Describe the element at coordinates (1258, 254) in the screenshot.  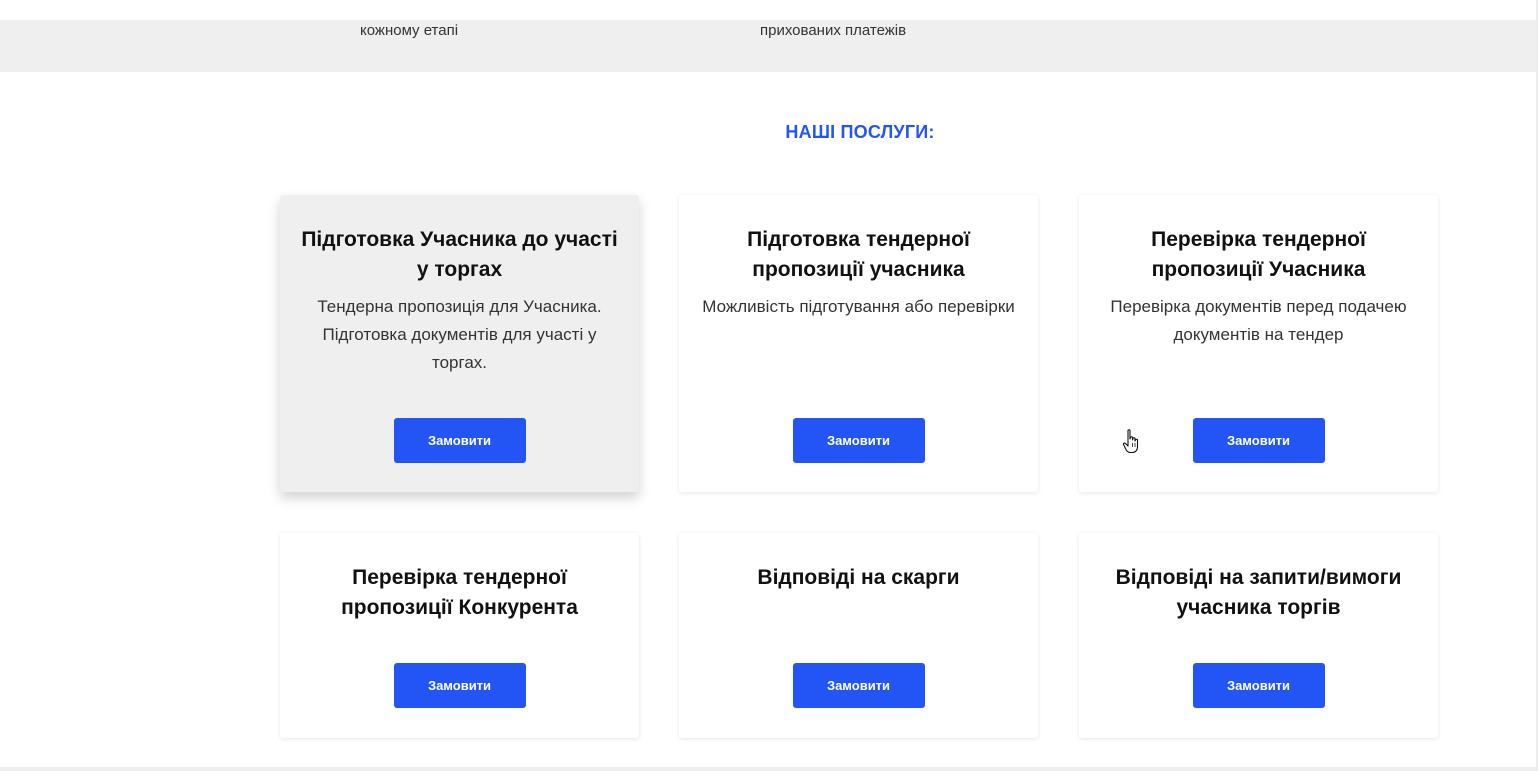
I see `service-title: Перевірка тендерної пропозиції Учасника` at that location.